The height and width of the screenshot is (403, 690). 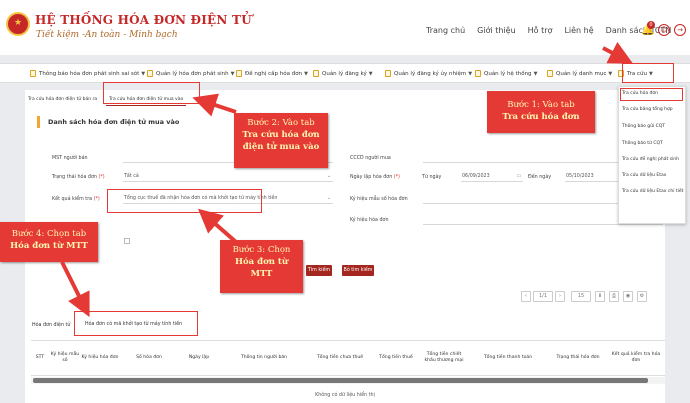 I want to click on menu-invoice-error-notice: Thông báo hóa đơn phát sinh sai sót ▼, so click(x=87, y=73).